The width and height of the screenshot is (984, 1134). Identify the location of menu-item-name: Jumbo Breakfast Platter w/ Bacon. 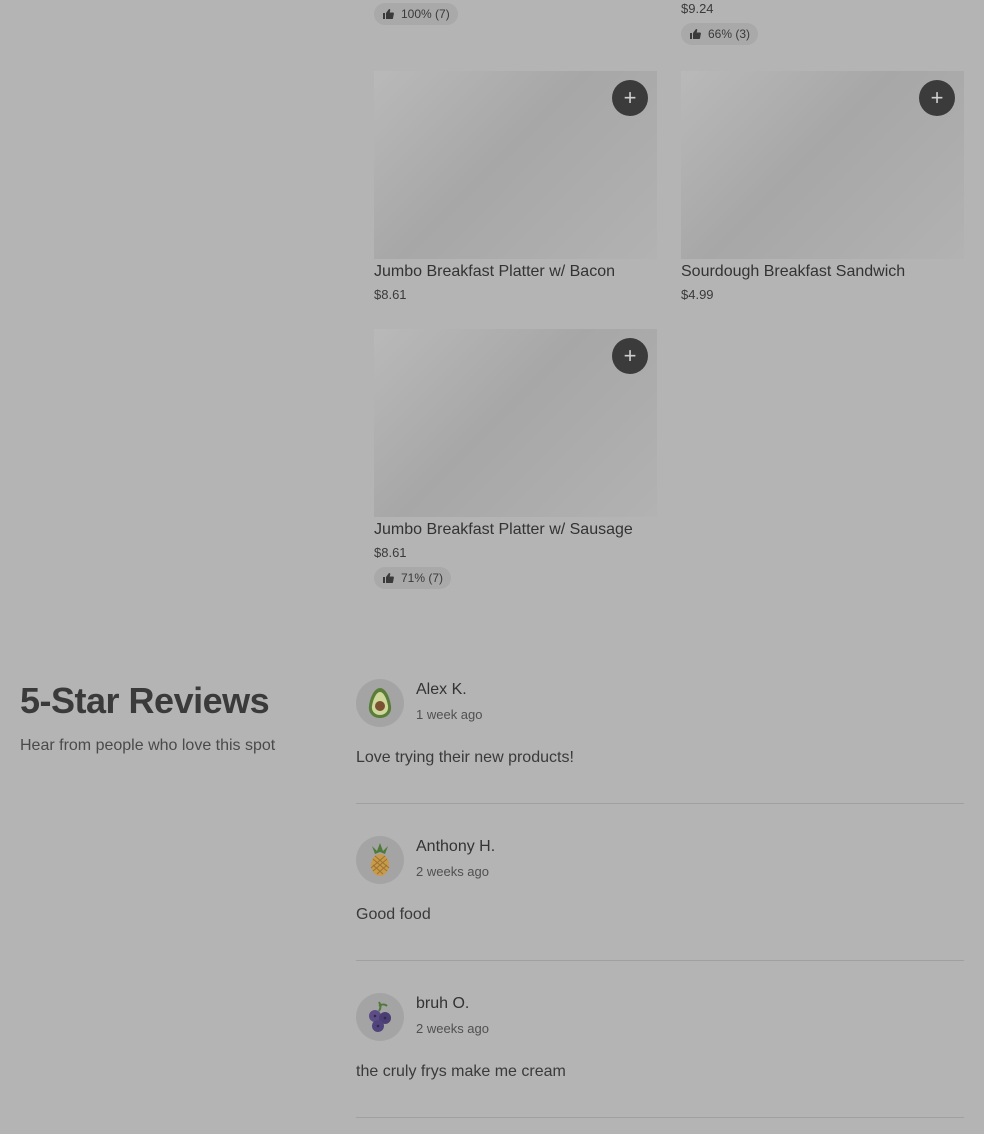
(494, 272).